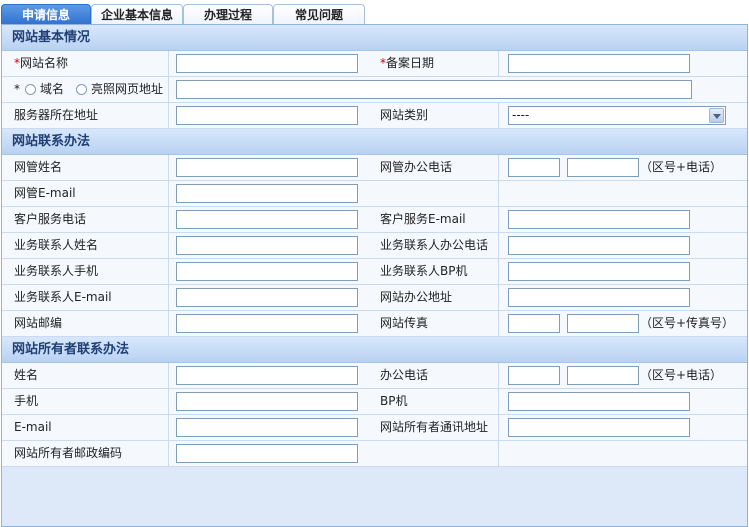  What do you see at coordinates (267, 193) in the screenshot?
I see `admin-email-input` at bounding box center [267, 193].